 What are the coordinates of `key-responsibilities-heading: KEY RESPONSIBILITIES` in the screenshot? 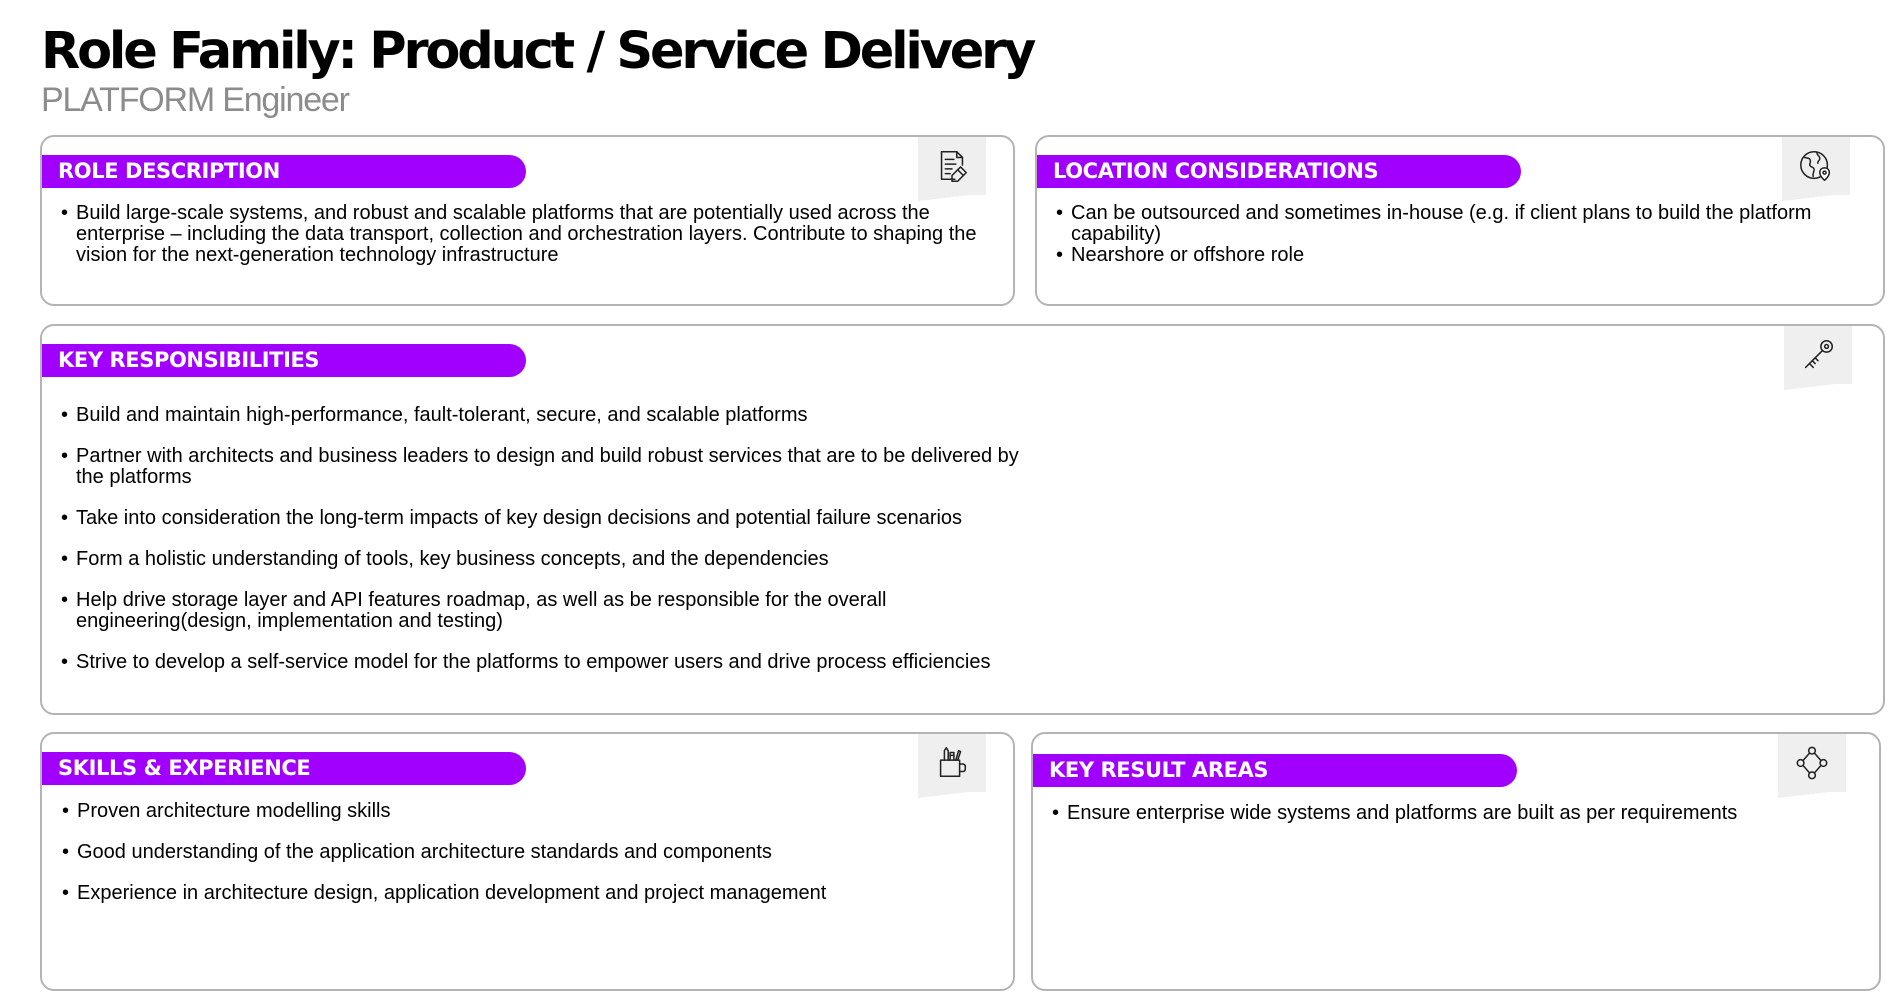 It's located at (284, 360).